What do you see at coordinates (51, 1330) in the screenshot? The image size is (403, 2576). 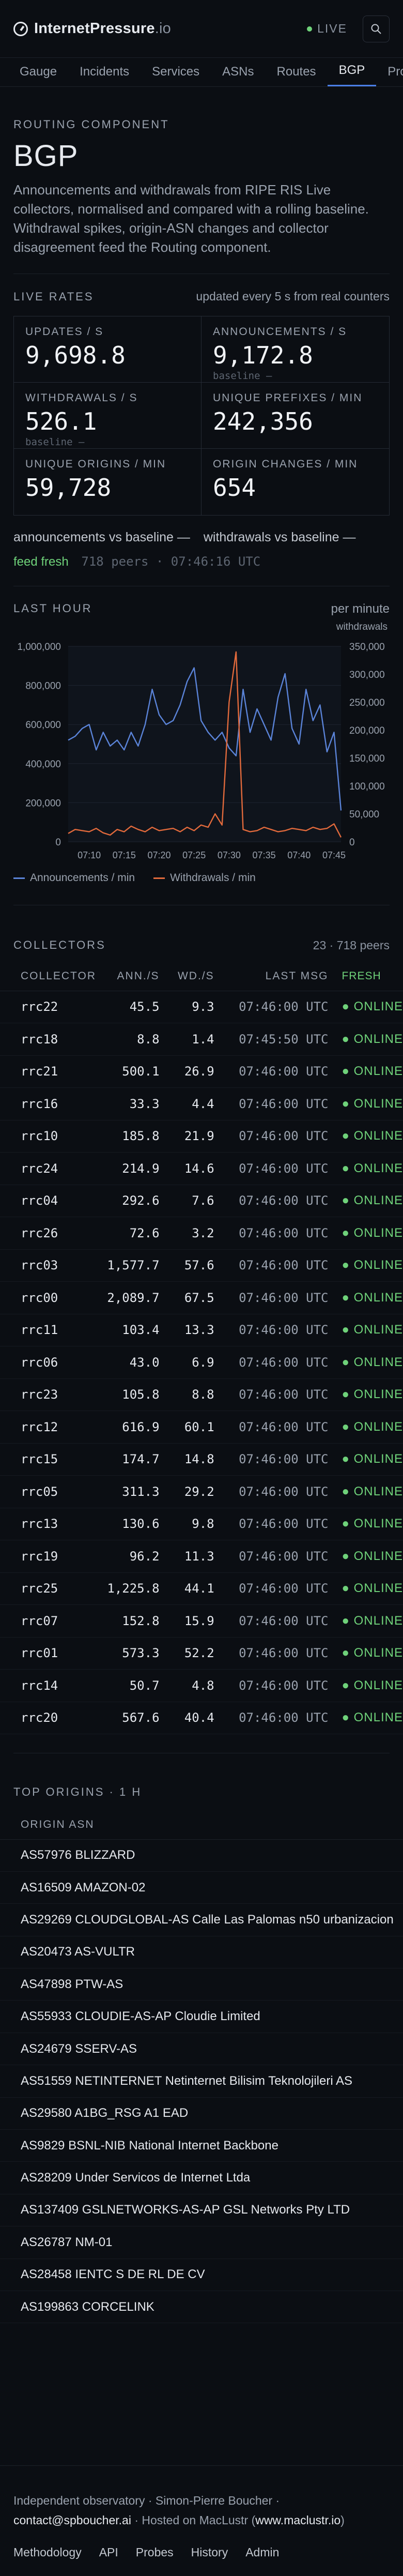 I see `collector-name: rrc11` at bounding box center [51, 1330].